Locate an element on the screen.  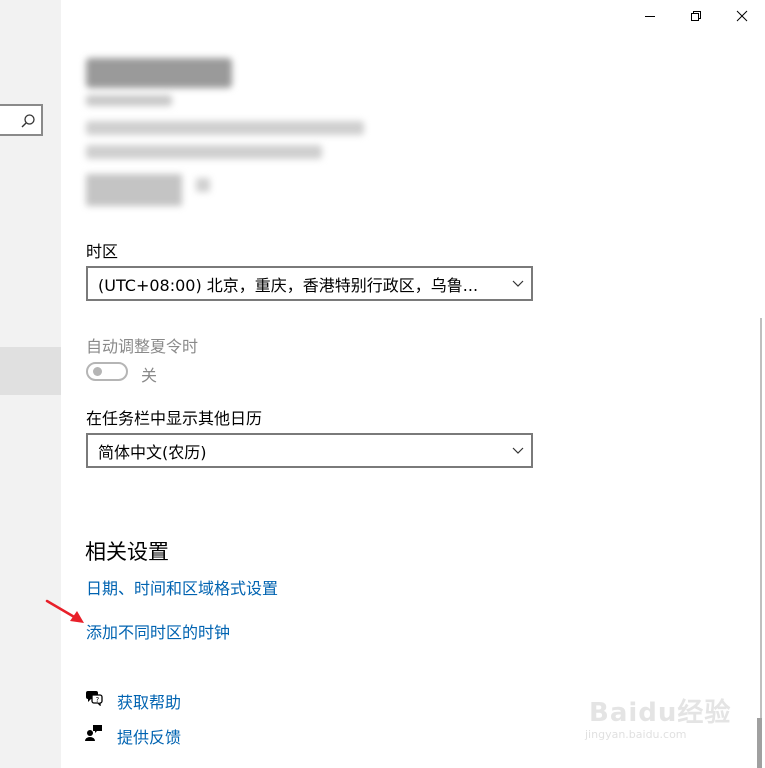
baidu-watermark: Baidu经验 jingyan.baidu.com is located at coordinates (657, 719).